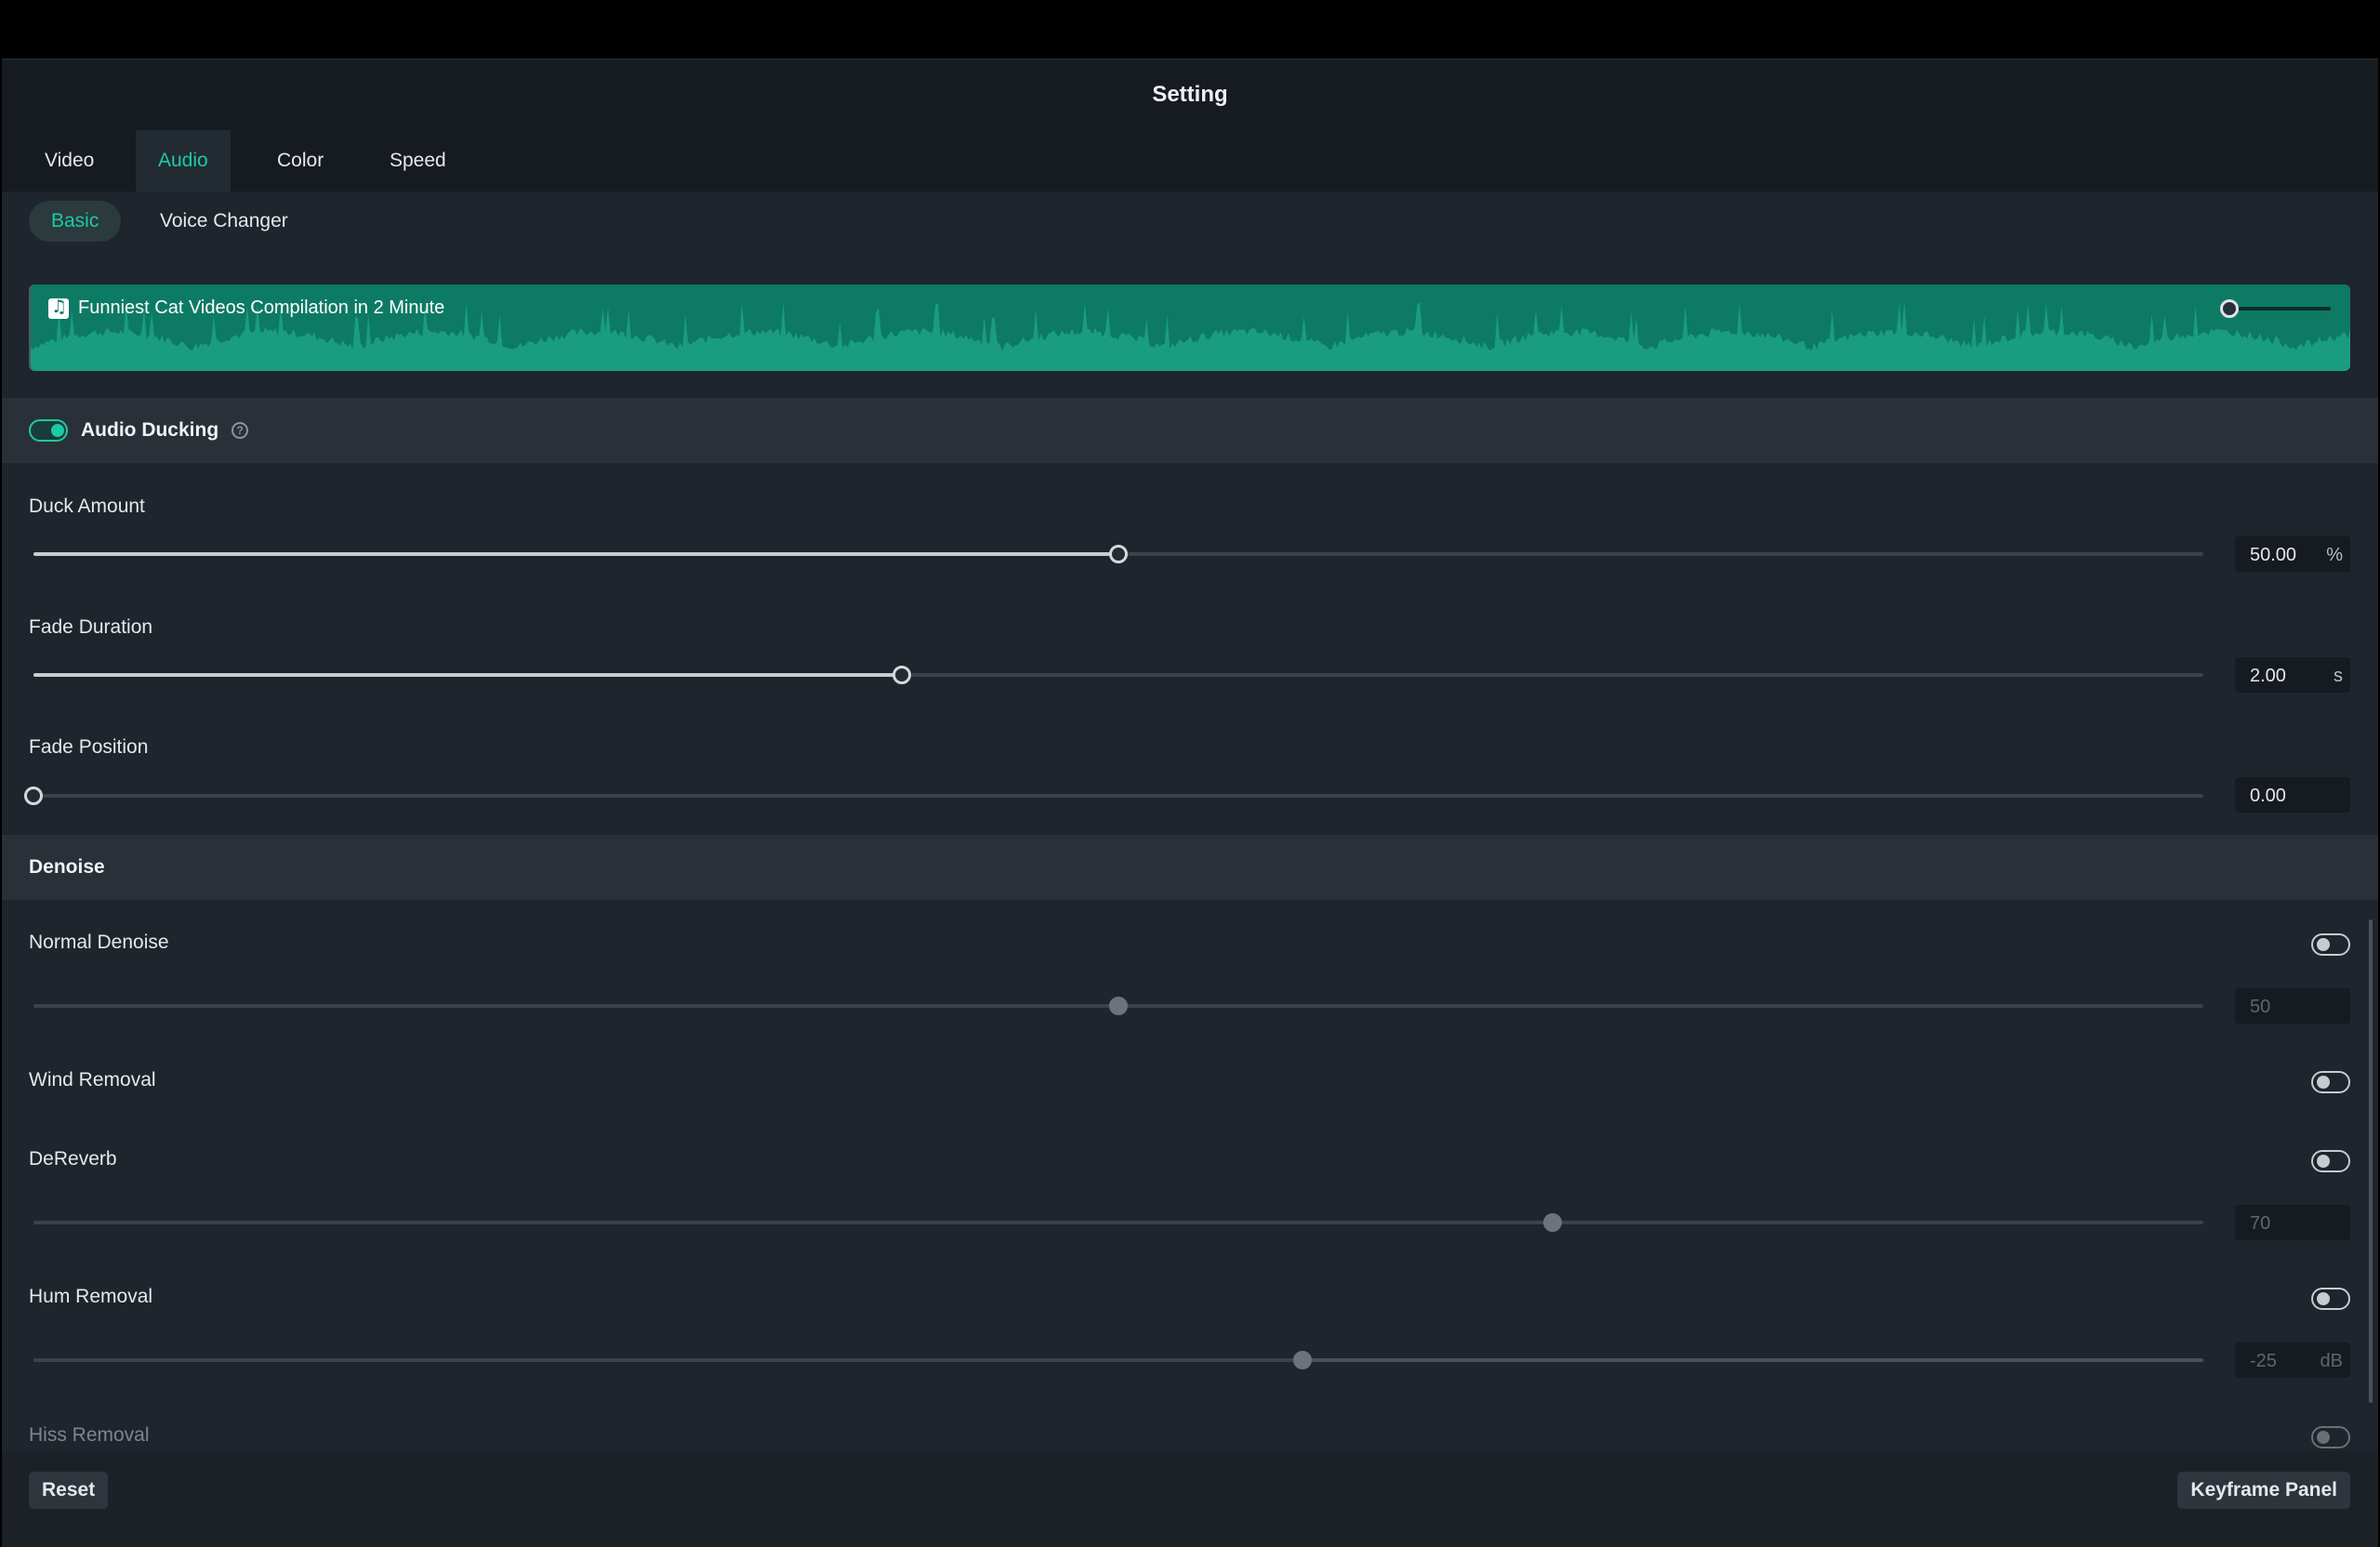 The image size is (2380, 1547). What do you see at coordinates (48, 430) in the screenshot?
I see `audio-ducking-toggle` at bounding box center [48, 430].